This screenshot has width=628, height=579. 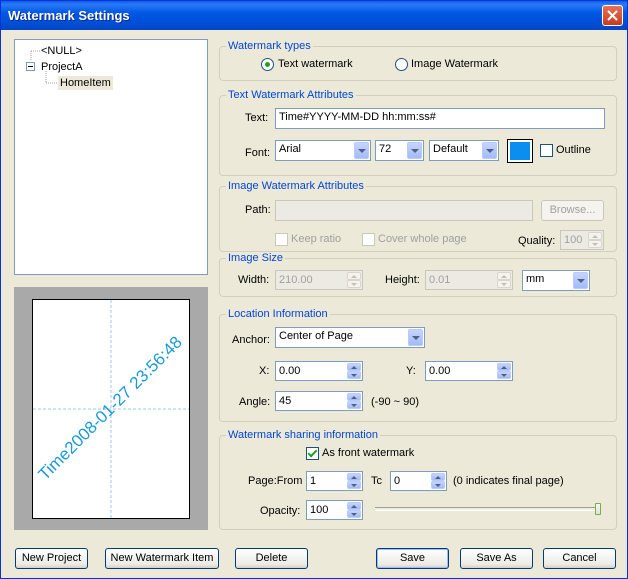 I want to click on font-size-value: 72, so click(x=385, y=149).